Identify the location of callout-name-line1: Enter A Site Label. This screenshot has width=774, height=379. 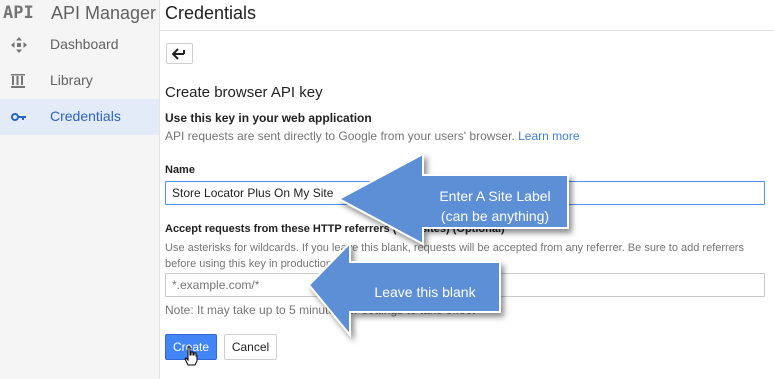
(495, 196).